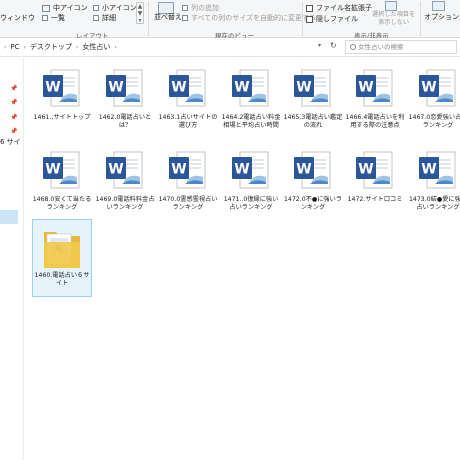 This screenshot has height=460, width=460. I want to click on details-view-button: 詳細, so click(104, 18).